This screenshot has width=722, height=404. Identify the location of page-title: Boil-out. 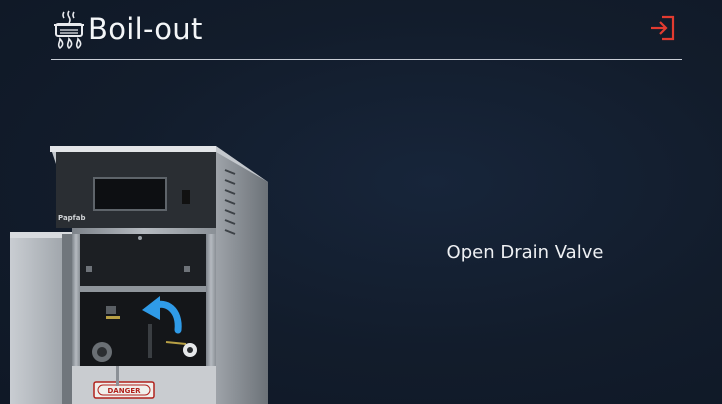
(145, 29).